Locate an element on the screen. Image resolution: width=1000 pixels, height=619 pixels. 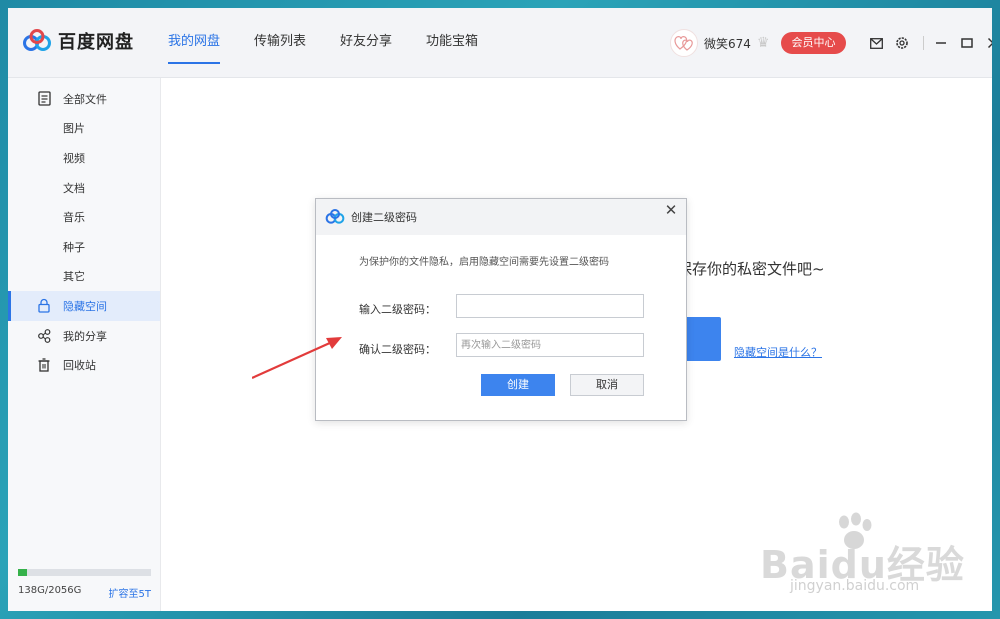
confirm-password-label: 确认二级密码： is located at coordinates (397, 349).